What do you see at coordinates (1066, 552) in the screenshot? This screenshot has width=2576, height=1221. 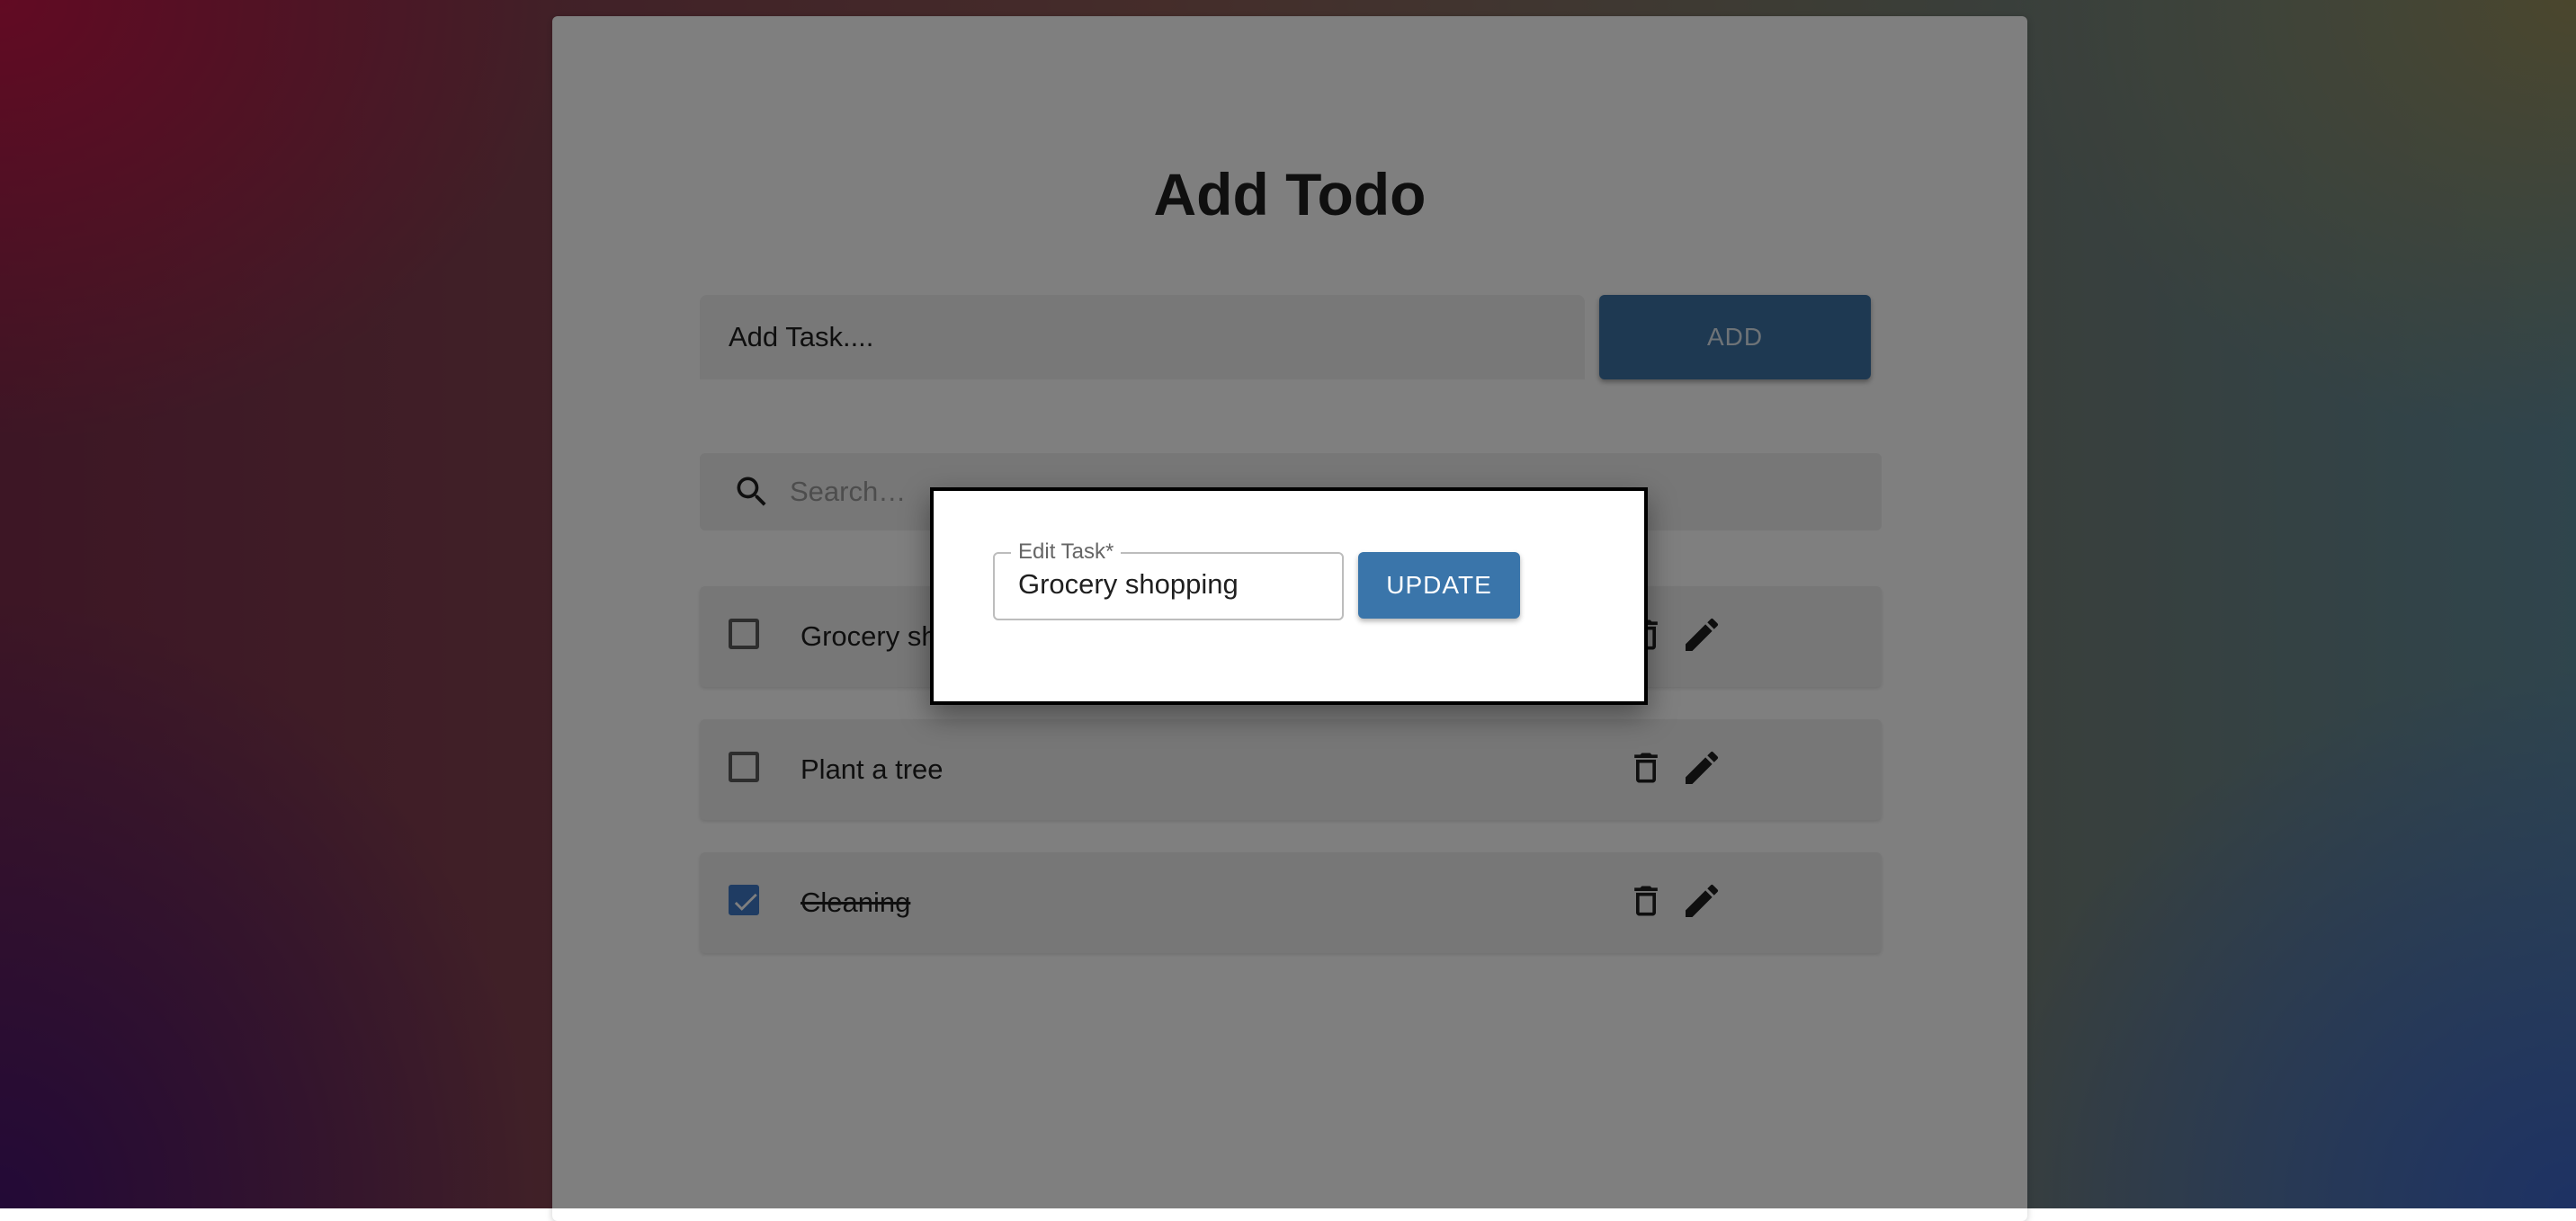 I see `edit-task-label: Edit Task*` at bounding box center [1066, 552].